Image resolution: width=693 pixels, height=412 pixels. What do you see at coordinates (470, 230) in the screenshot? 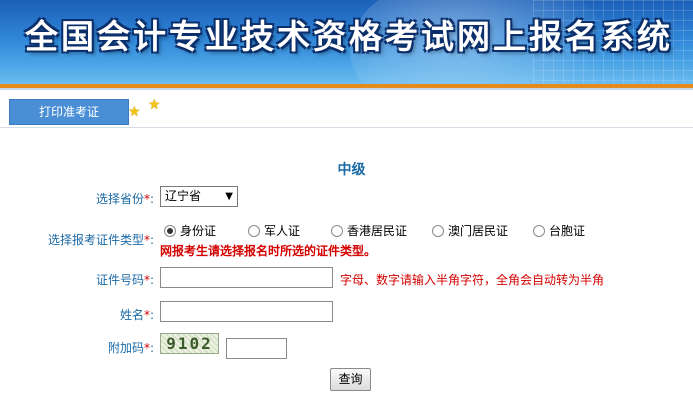
I see `radio-macao-resident: 澳门居民证` at bounding box center [470, 230].